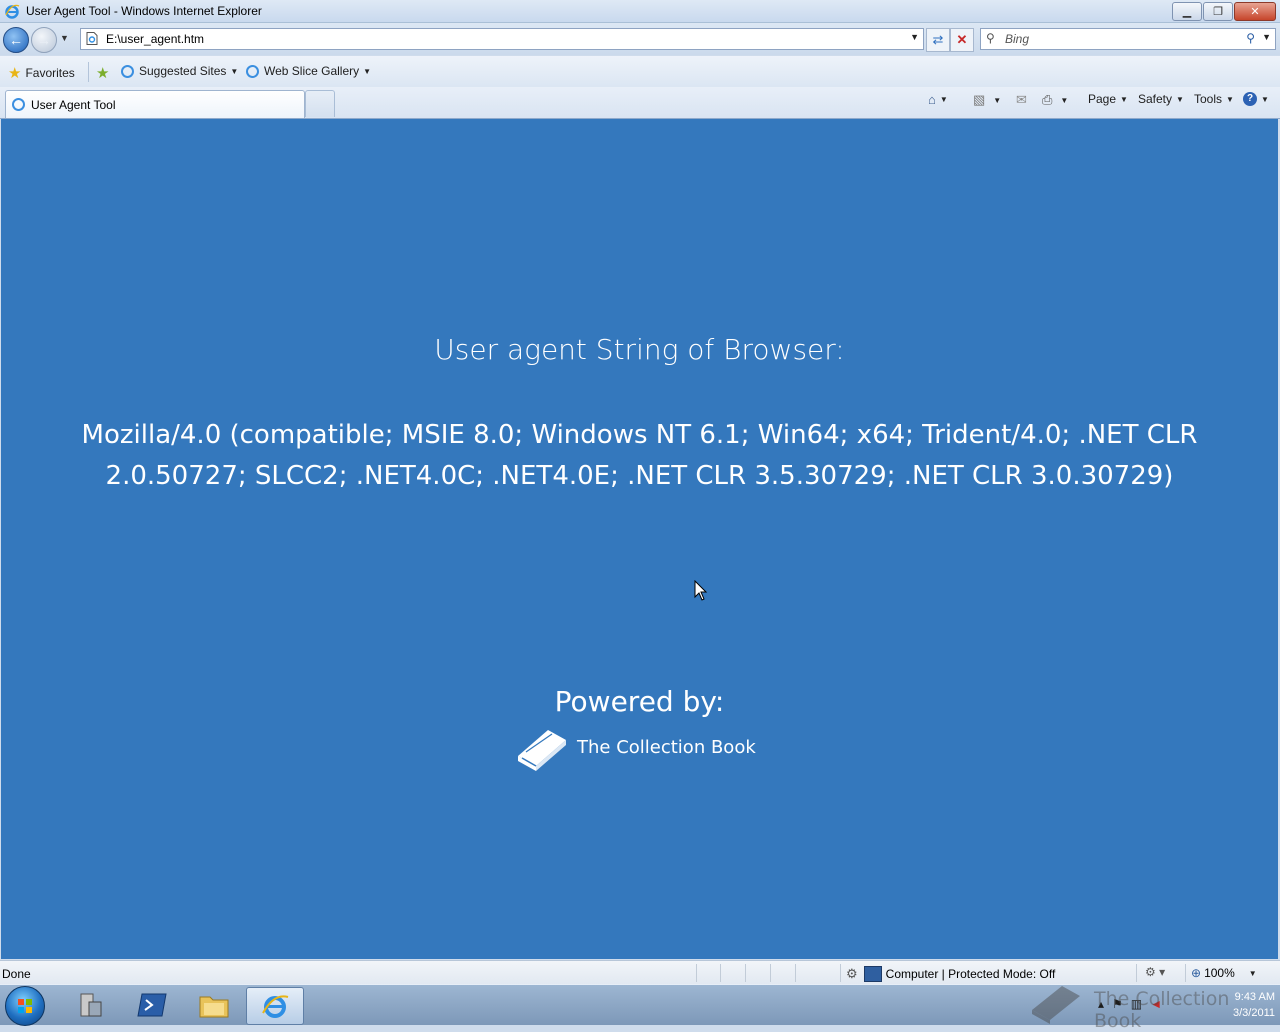  I want to click on search-options-dropdown: ▼, so click(1266, 37).